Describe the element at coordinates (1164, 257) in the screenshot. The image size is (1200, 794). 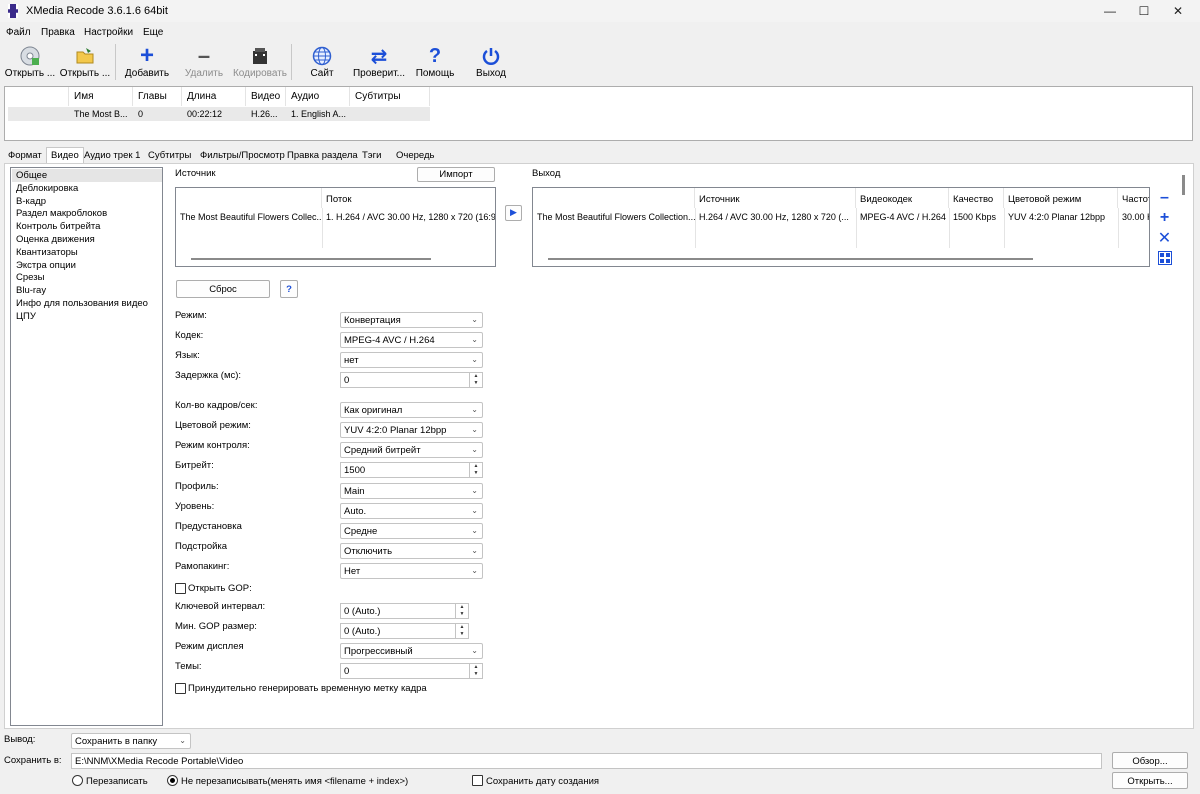
I see `stream-grid-button` at that location.